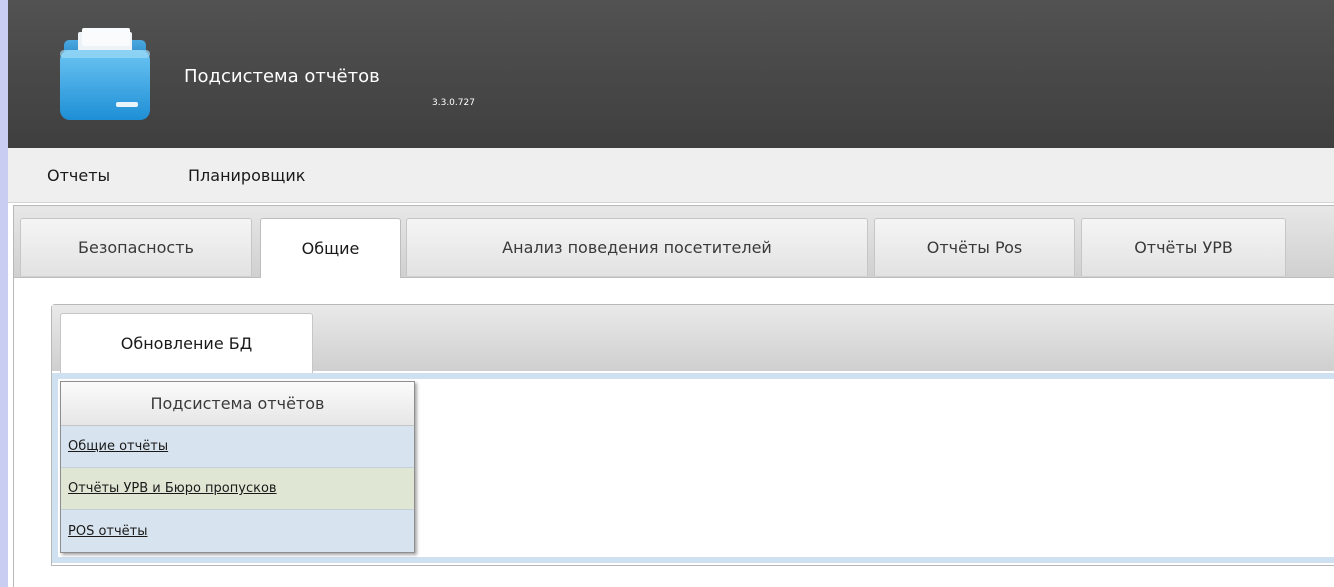 The height and width of the screenshot is (587, 1334). Describe the element at coordinates (237, 531) in the screenshot. I see `report-link-pos: POS отчёты` at that location.